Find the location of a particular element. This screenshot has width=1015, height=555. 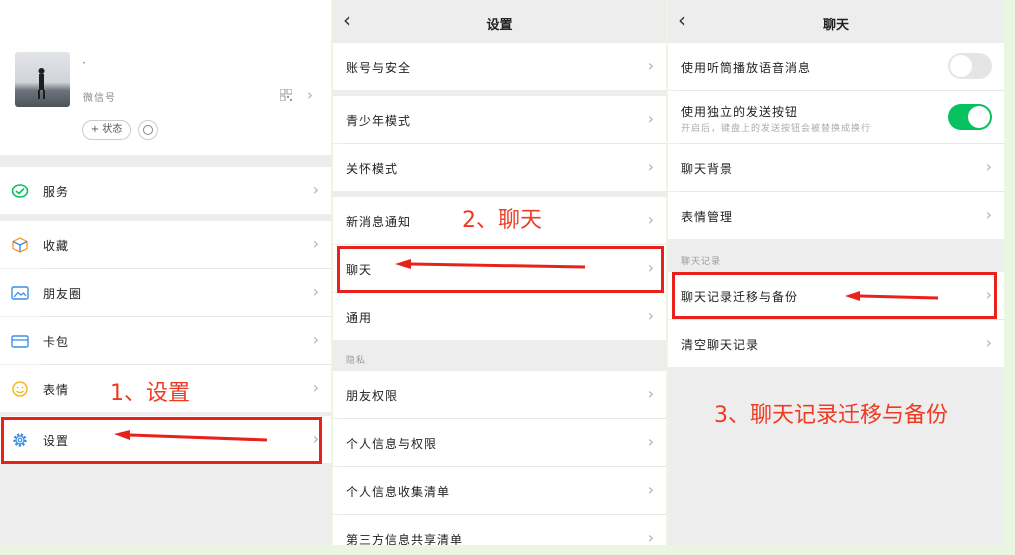

settings-item-personal-info: 个人信息与权限 › is located at coordinates (499, 442).